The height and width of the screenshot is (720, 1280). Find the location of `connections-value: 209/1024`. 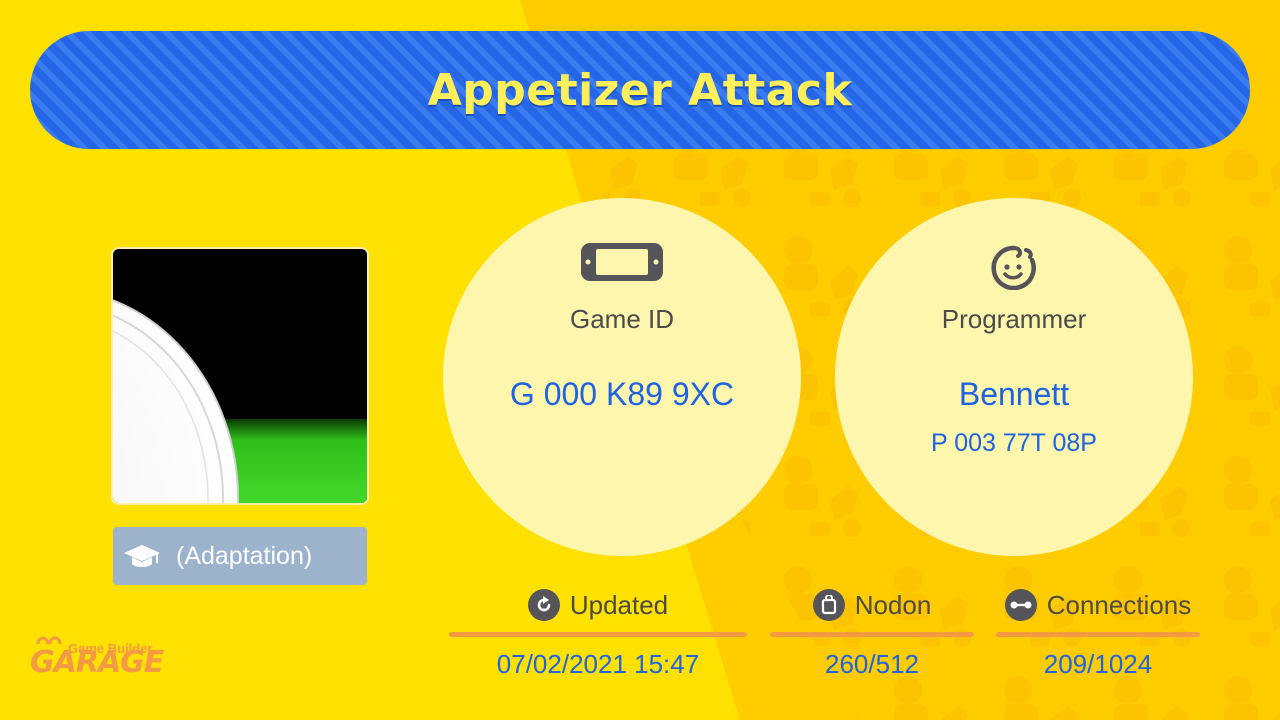

connections-value: 209/1024 is located at coordinates (1098, 664).